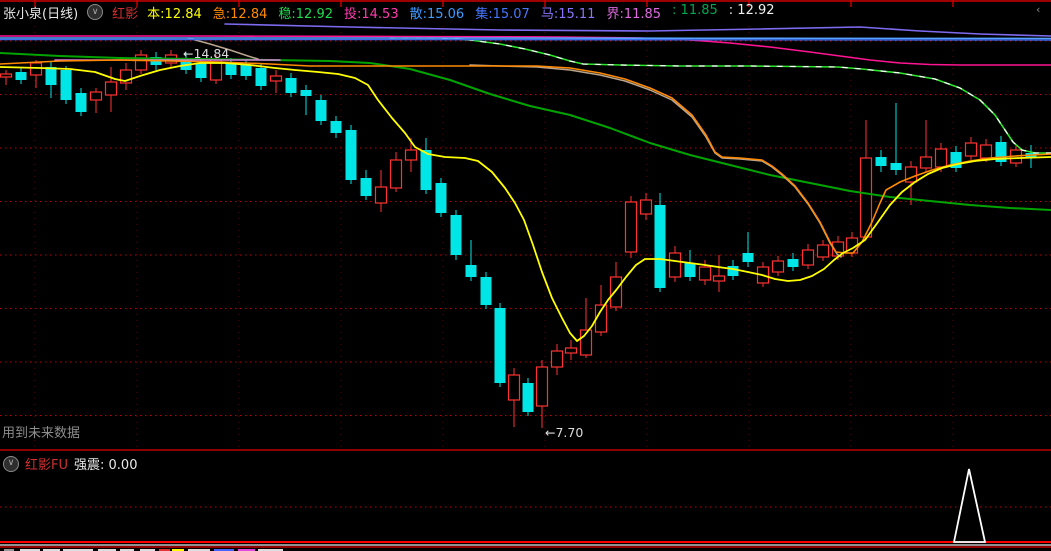 This screenshot has width=1051, height=551. Describe the element at coordinates (41, 14) in the screenshot. I see `stock-title: 张小泉(日线)` at that location.